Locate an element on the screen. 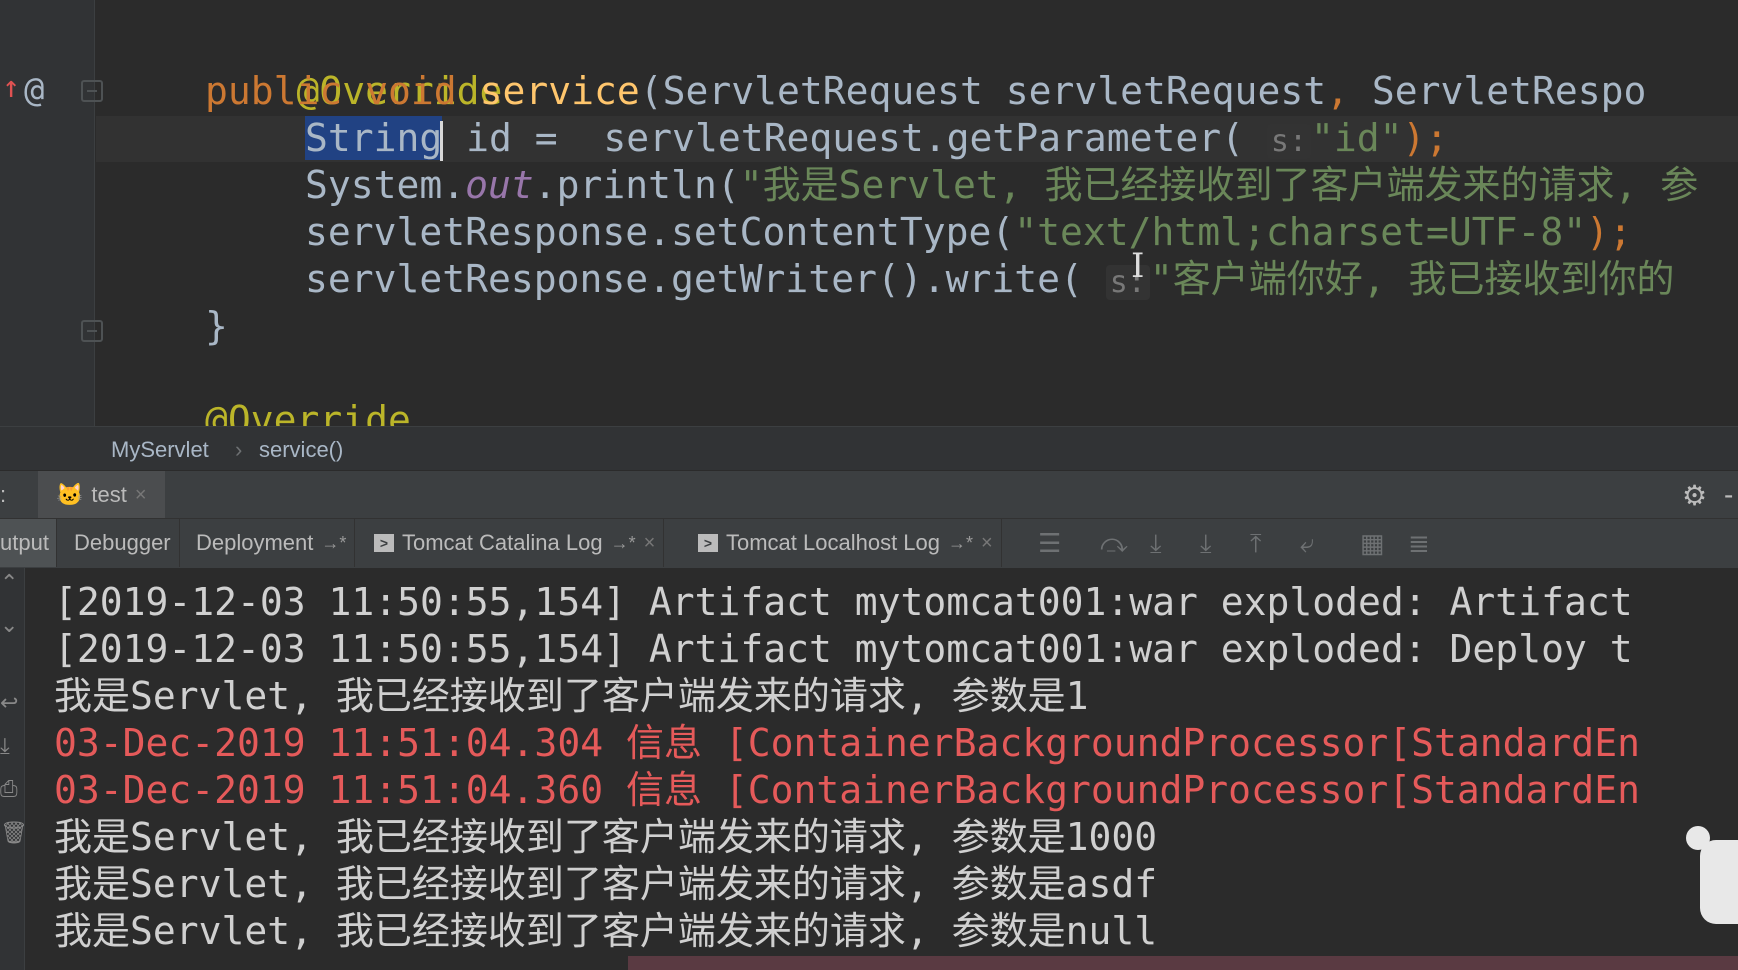 Image resolution: width=1738 pixels, height=970 pixels. param-hint: s: is located at coordinates (1289, 141).